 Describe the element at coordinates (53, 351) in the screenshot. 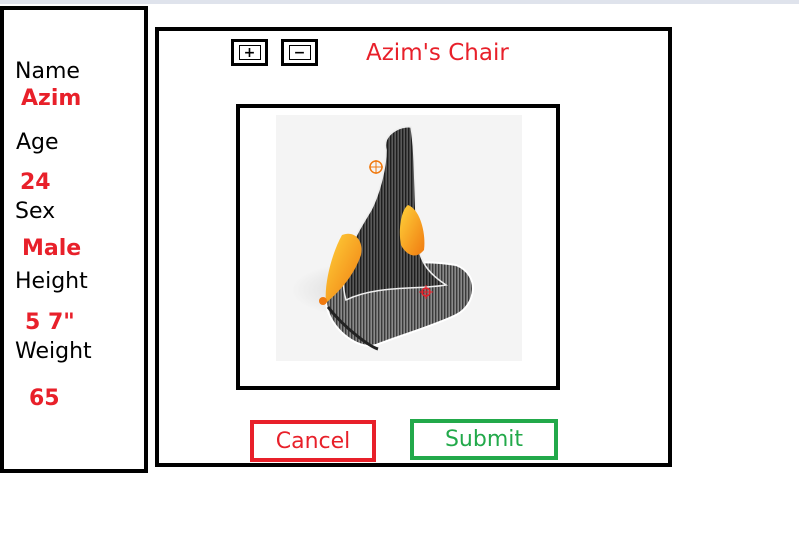

I see `weight-label: Weight` at that location.